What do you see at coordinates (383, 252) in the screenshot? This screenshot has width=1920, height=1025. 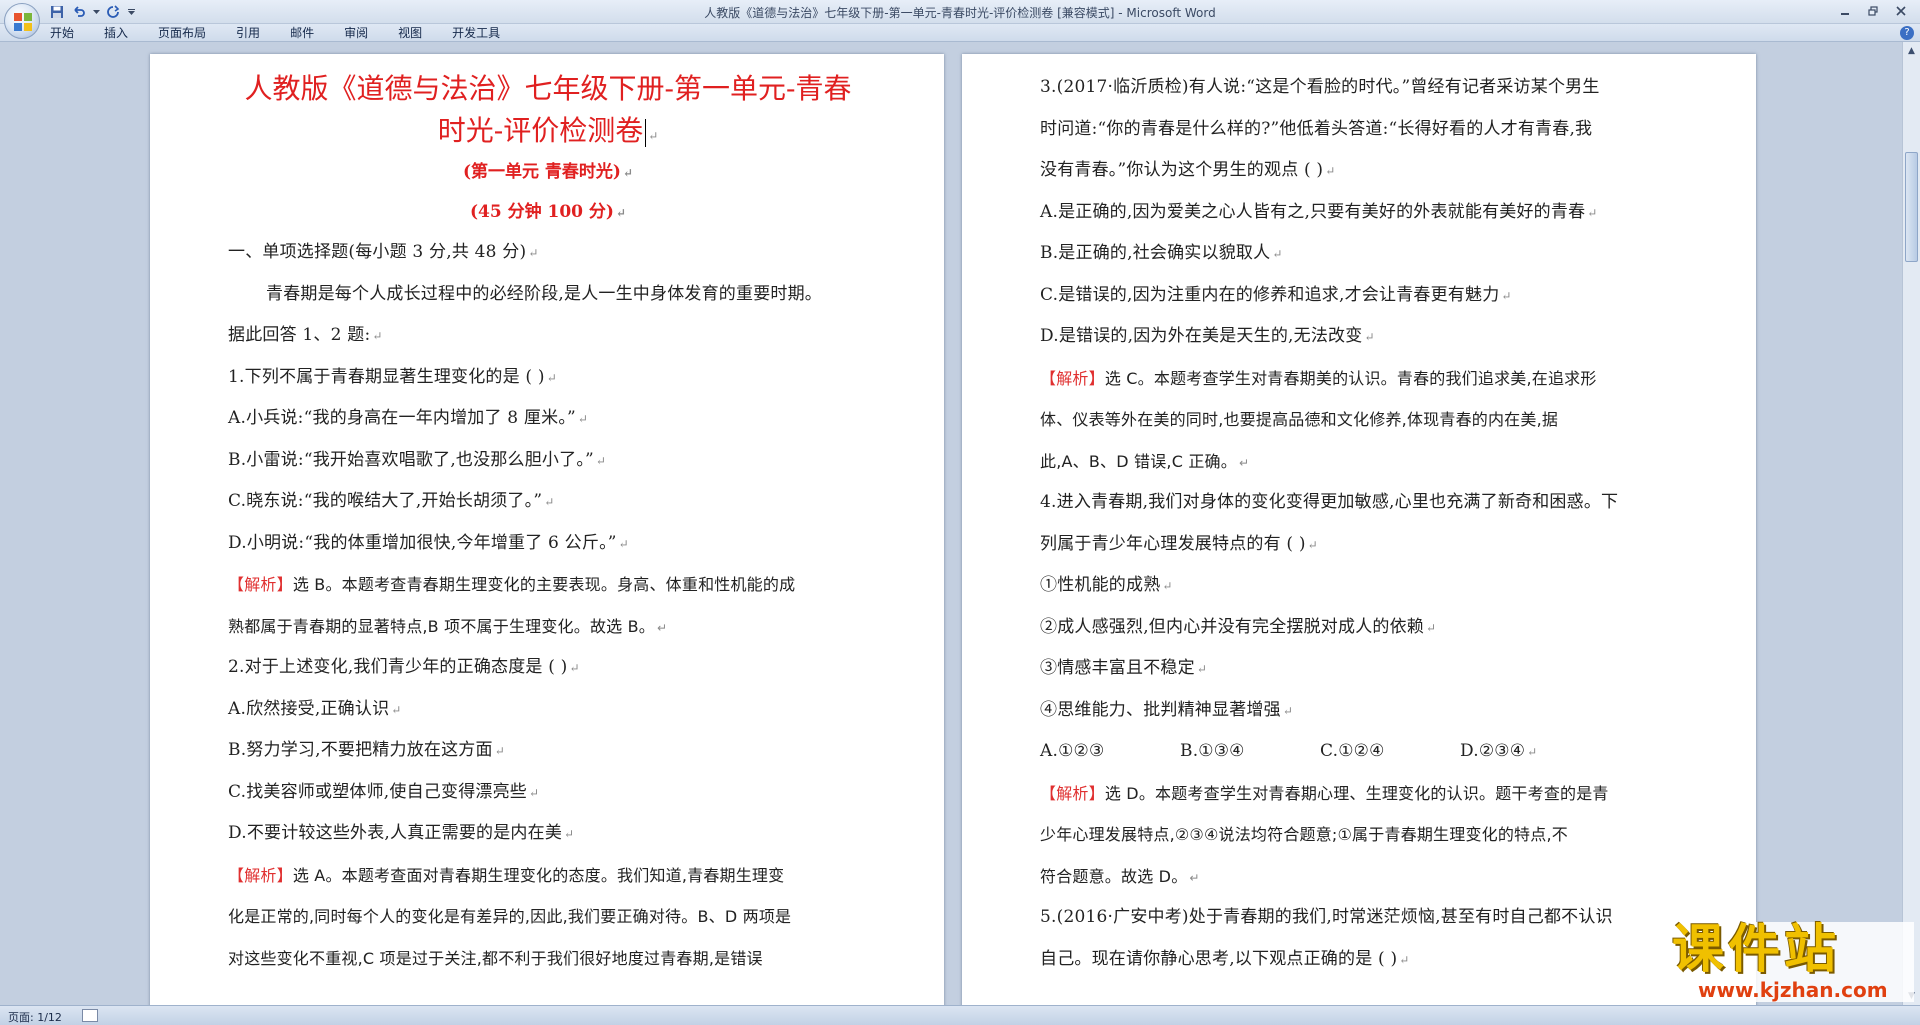 I see `section-heading: 一、单项选择题(每小题 3 分,共 48 分) ↵` at bounding box center [383, 252].